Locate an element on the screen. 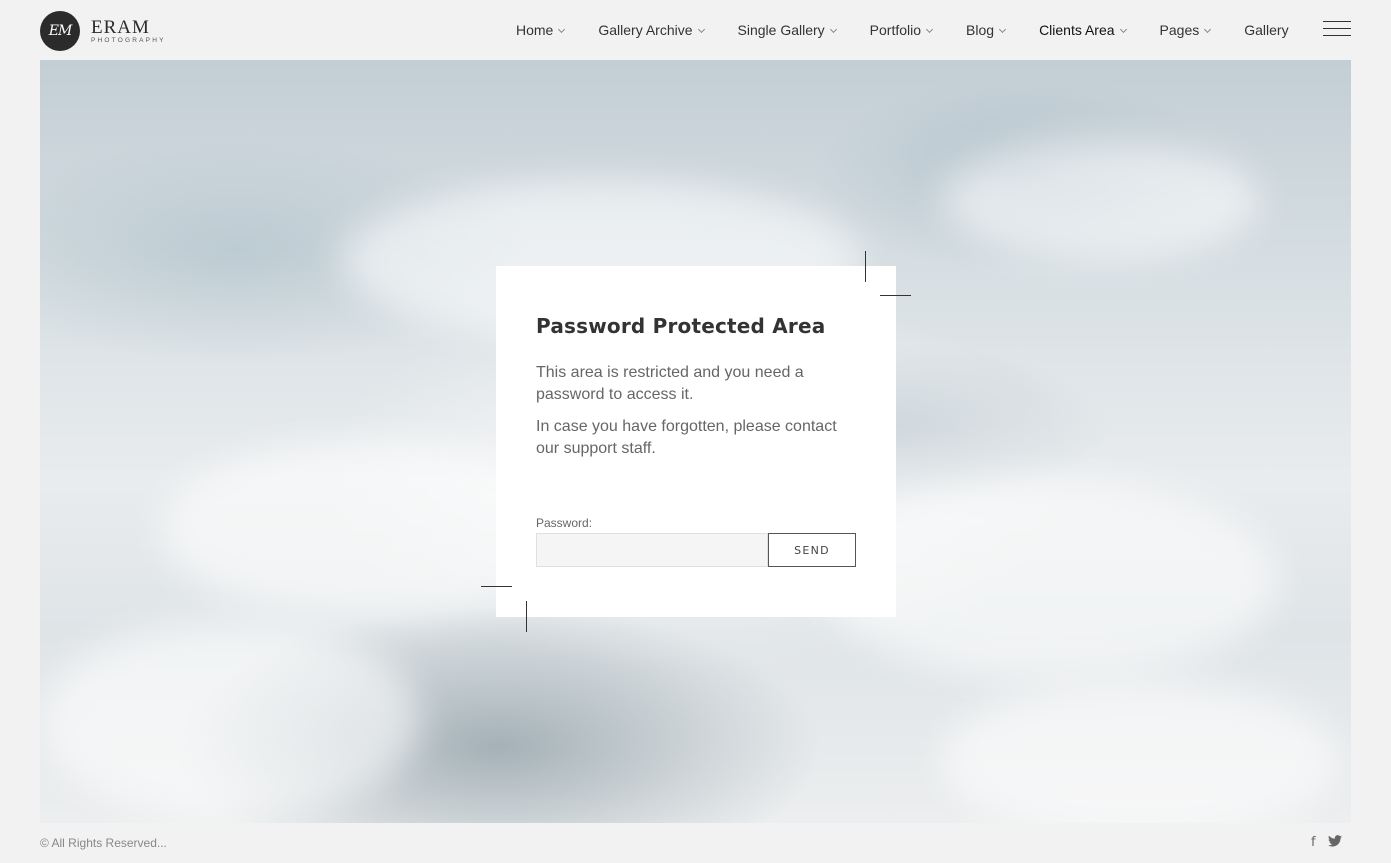 This screenshot has width=1391, height=863. nav-item-pages: Pages is located at coordinates (1185, 30).